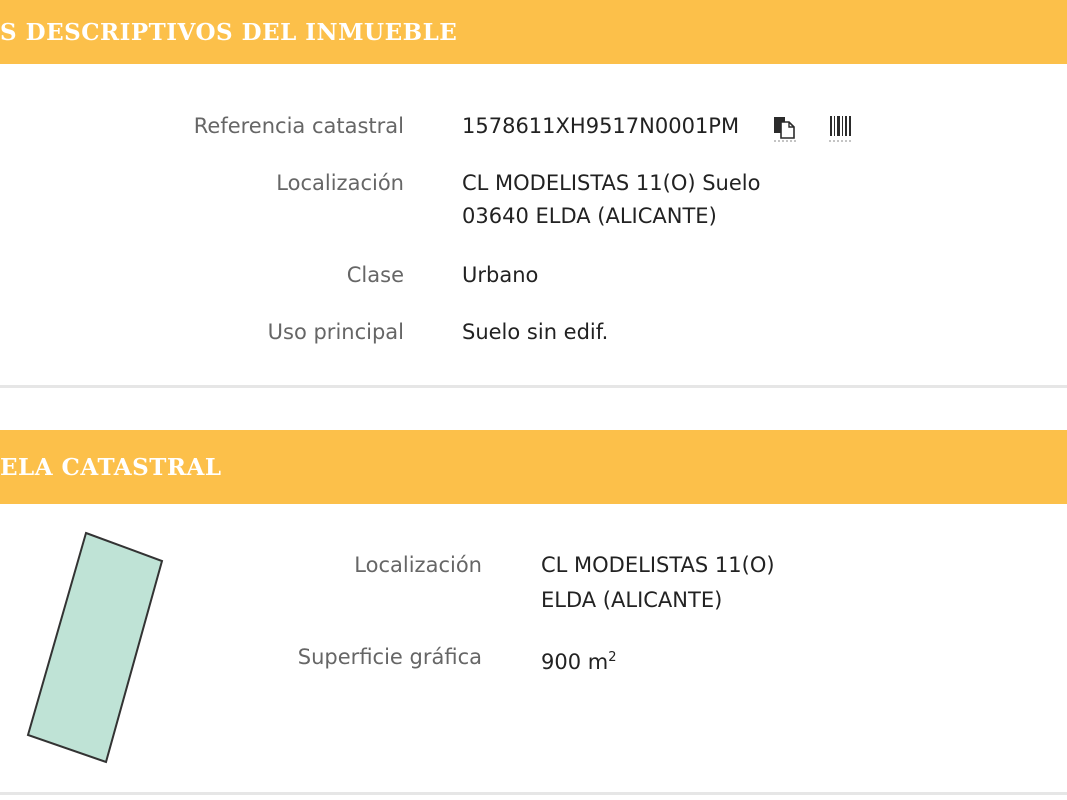 The height and width of the screenshot is (800, 1067). Describe the element at coordinates (632, 600) in the screenshot. I see `value-parcel-localizacion-line2: ELDA (ALICANTE)` at that location.